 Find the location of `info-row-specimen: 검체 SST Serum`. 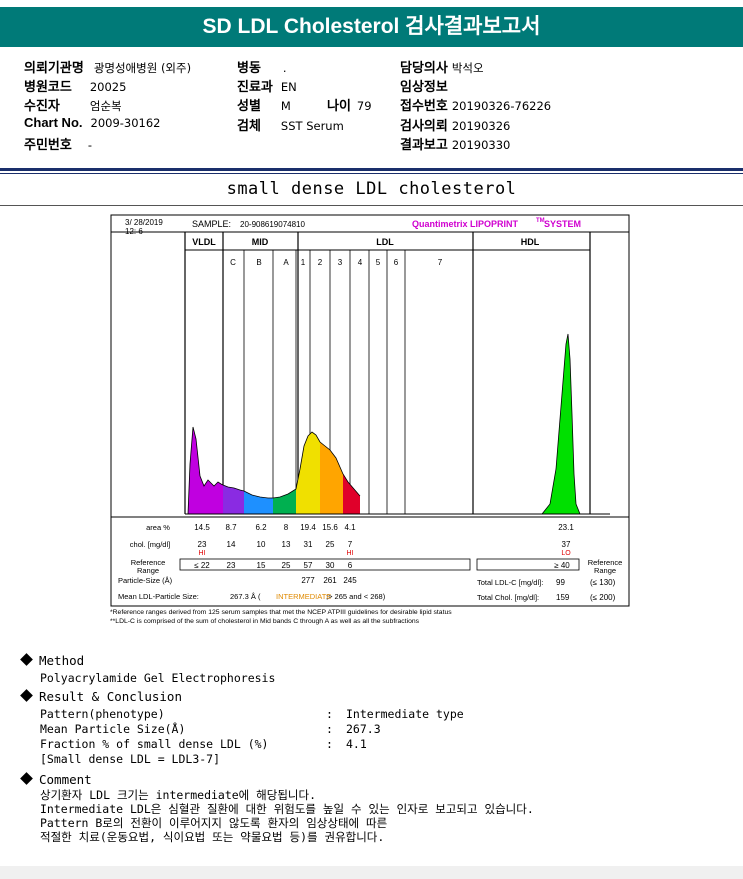

info-row-specimen: 검체 SST Serum is located at coordinates (290, 124).